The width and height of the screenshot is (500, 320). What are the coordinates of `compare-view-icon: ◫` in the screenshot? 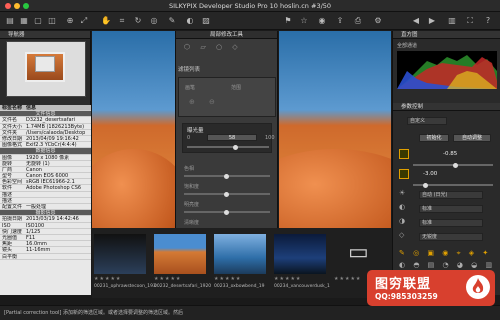 It's located at (52, 21).